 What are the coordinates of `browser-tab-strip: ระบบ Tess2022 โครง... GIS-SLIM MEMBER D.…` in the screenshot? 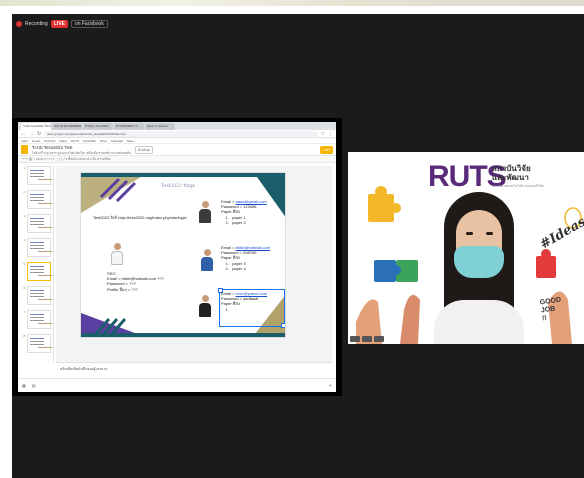 It's located at (177, 126).